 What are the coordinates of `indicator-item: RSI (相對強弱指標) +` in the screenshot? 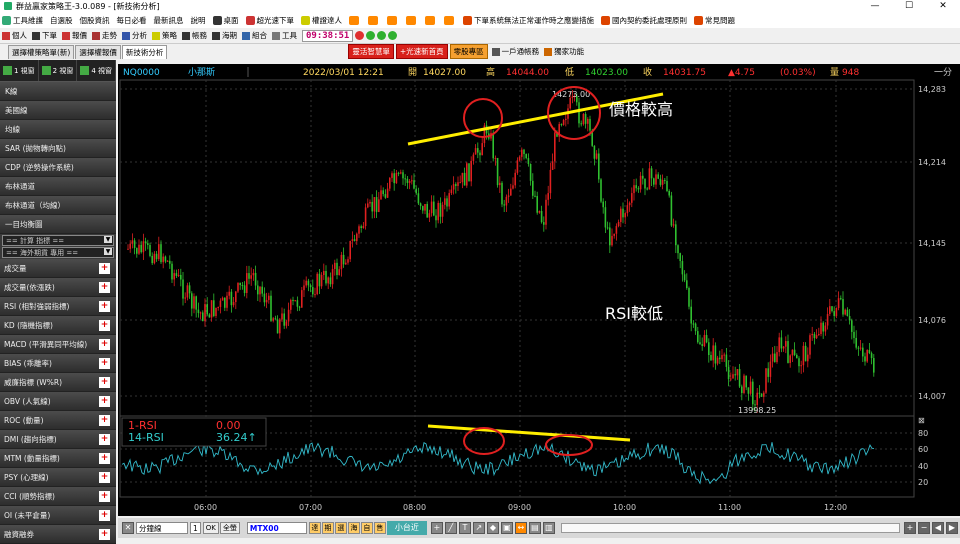 It's located at (58, 306).